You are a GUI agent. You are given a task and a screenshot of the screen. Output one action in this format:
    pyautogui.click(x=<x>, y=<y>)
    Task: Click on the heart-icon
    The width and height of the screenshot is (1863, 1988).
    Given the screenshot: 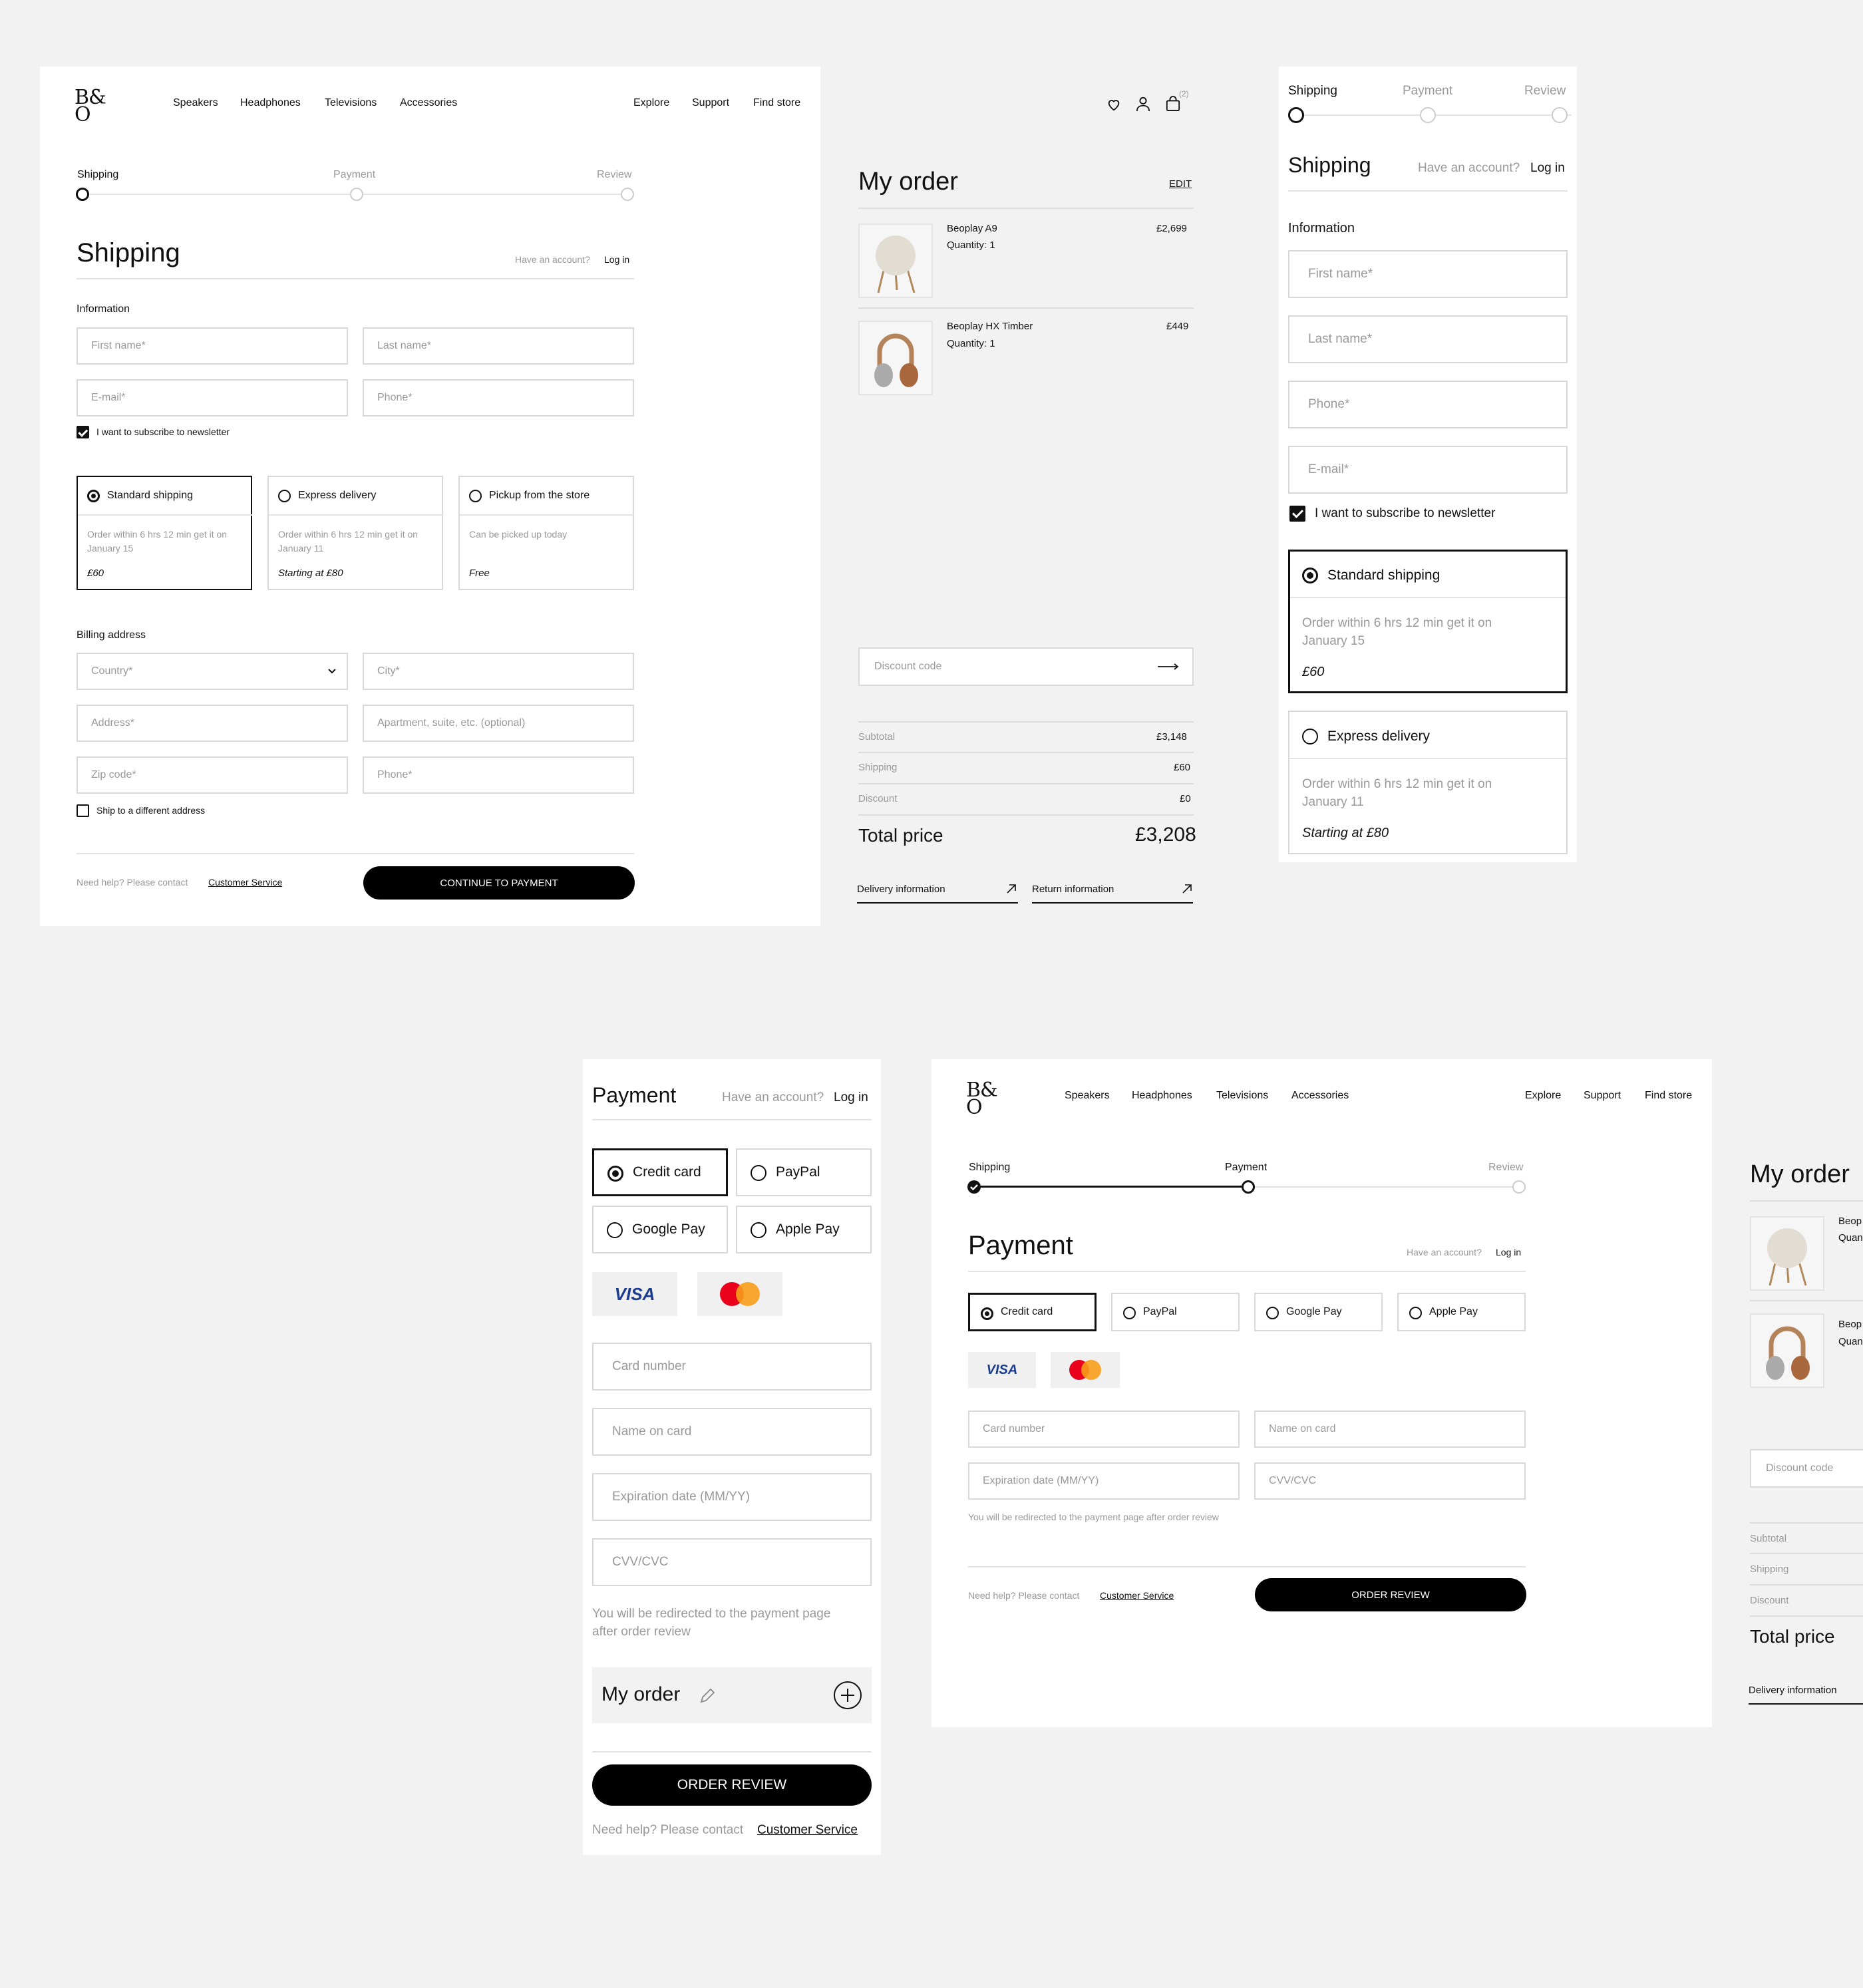 What is the action you would take?
    pyautogui.click(x=1113, y=104)
    